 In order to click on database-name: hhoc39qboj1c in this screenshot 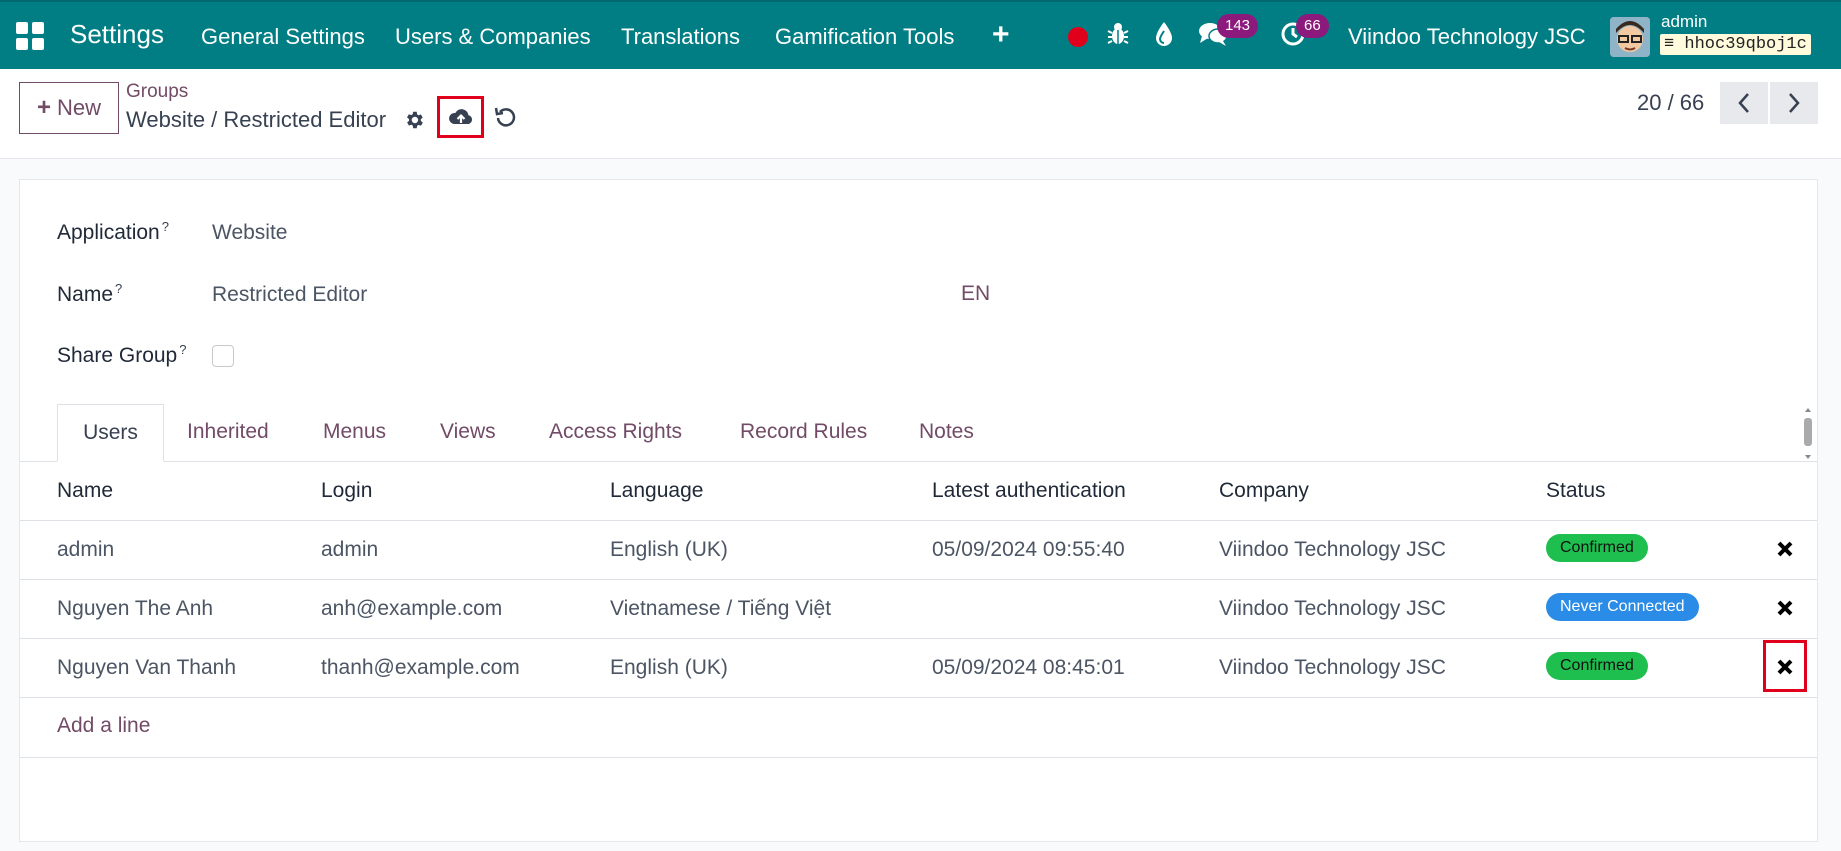, I will do `click(1745, 44)`.